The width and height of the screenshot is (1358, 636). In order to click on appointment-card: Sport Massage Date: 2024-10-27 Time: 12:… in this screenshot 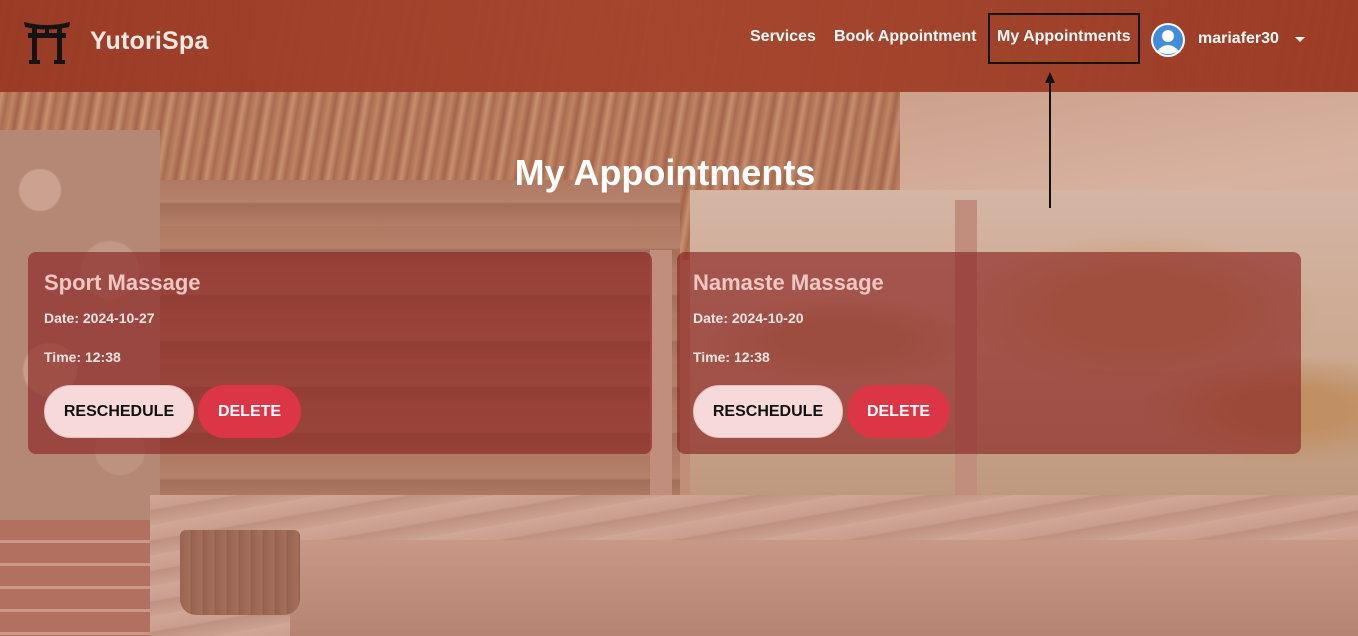, I will do `click(340, 353)`.